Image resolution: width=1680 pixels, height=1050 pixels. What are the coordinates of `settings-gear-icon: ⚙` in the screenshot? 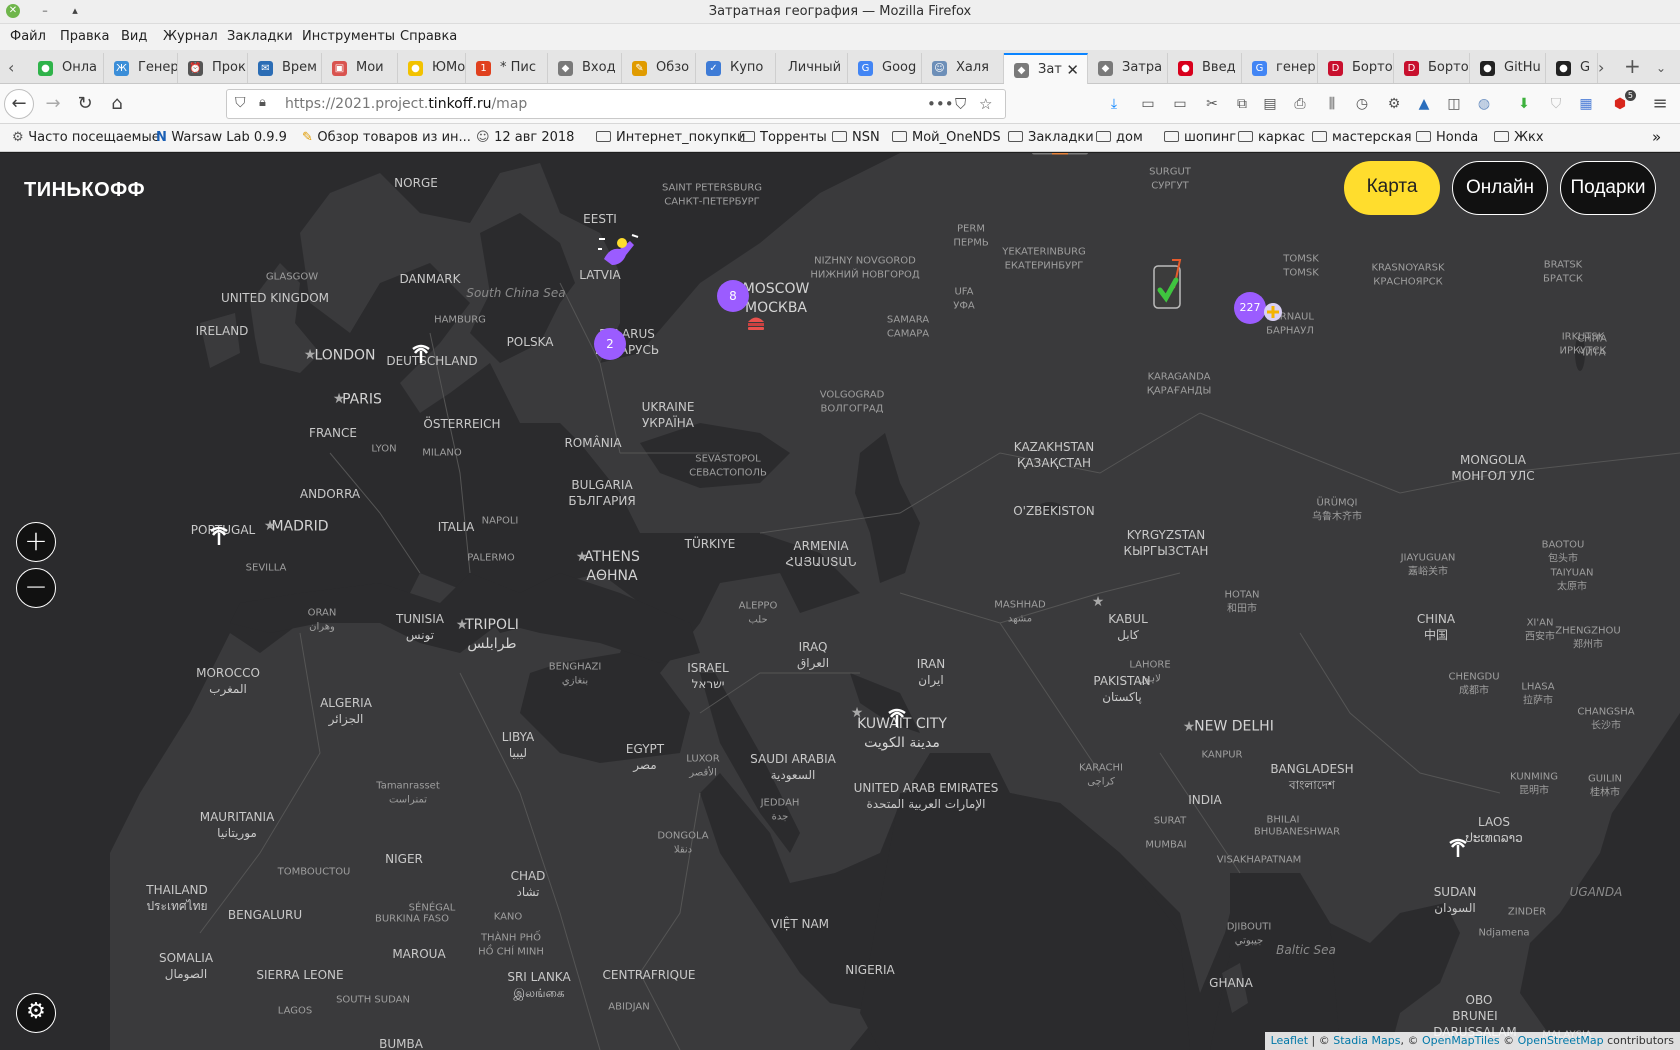 It's located at (1394, 104).